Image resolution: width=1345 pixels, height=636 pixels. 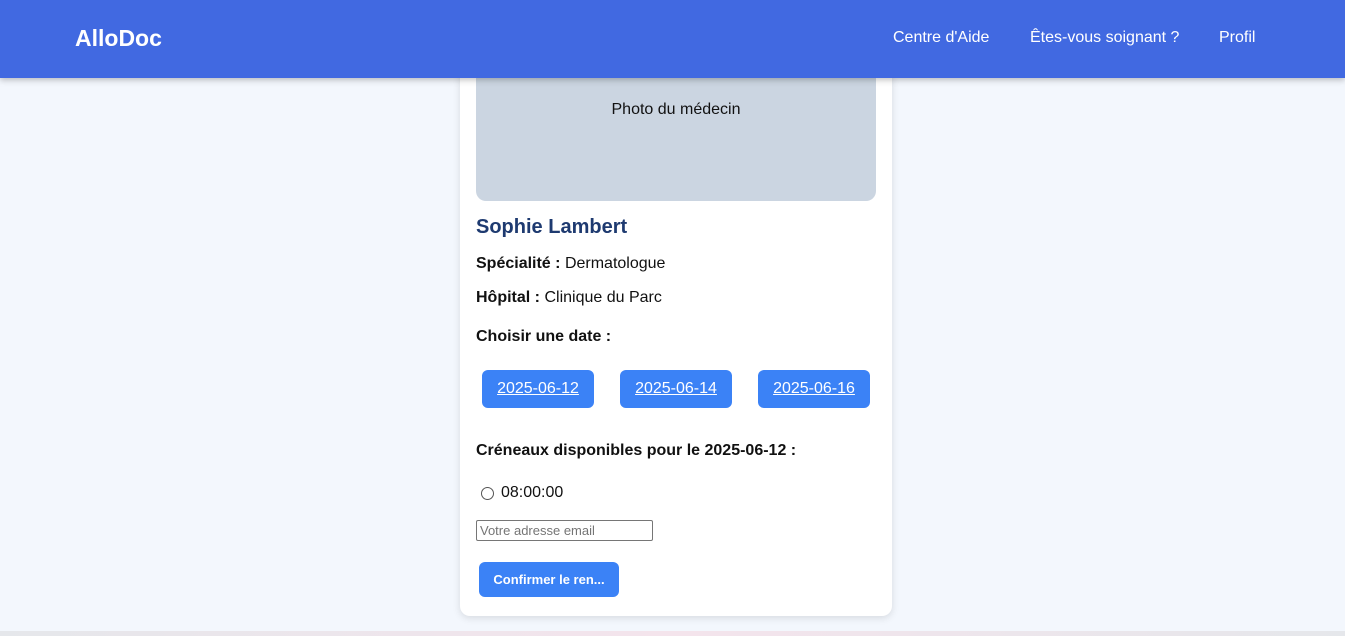 What do you see at coordinates (118, 38) in the screenshot?
I see `brand-logo: AlloDoc` at bounding box center [118, 38].